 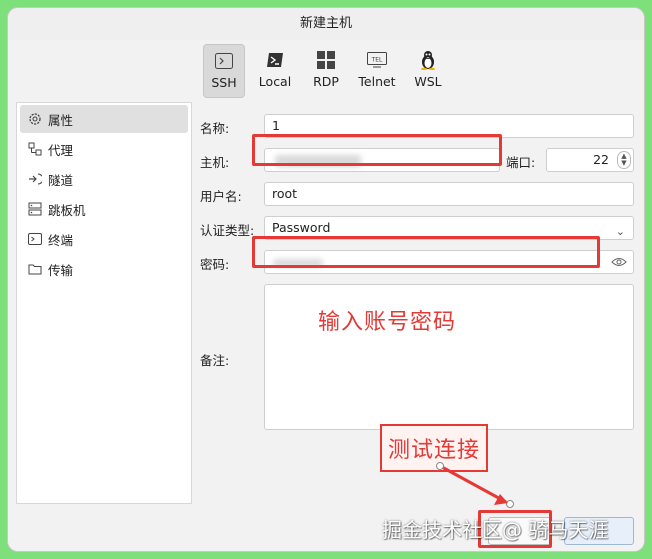 I want to click on folder-icon, so click(x=35, y=269).